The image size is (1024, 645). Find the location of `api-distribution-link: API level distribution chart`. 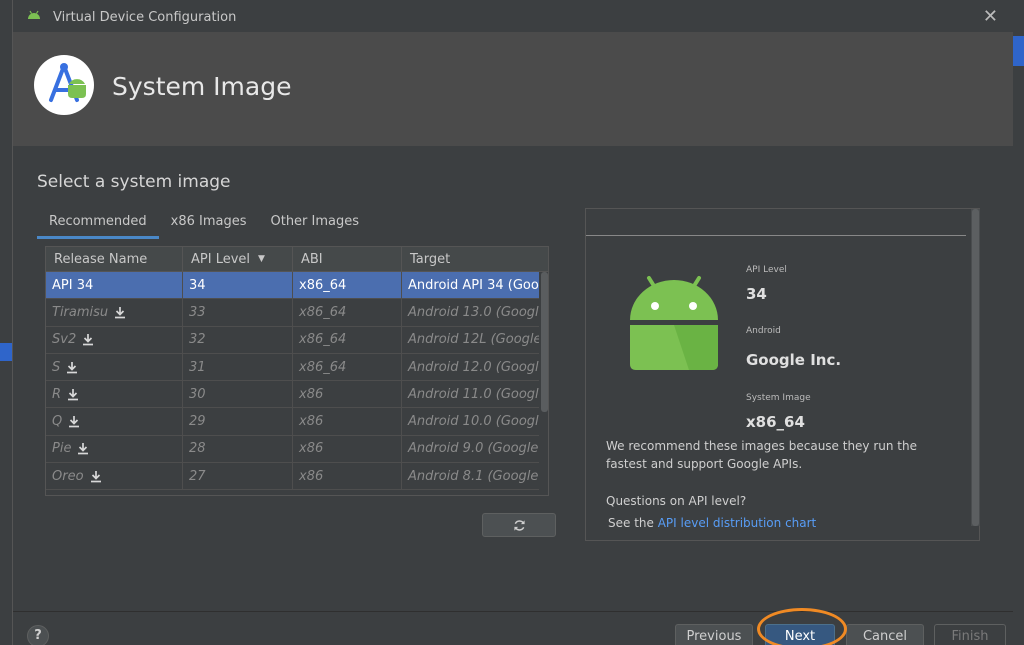

api-distribution-link: API level distribution chart is located at coordinates (737, 523).